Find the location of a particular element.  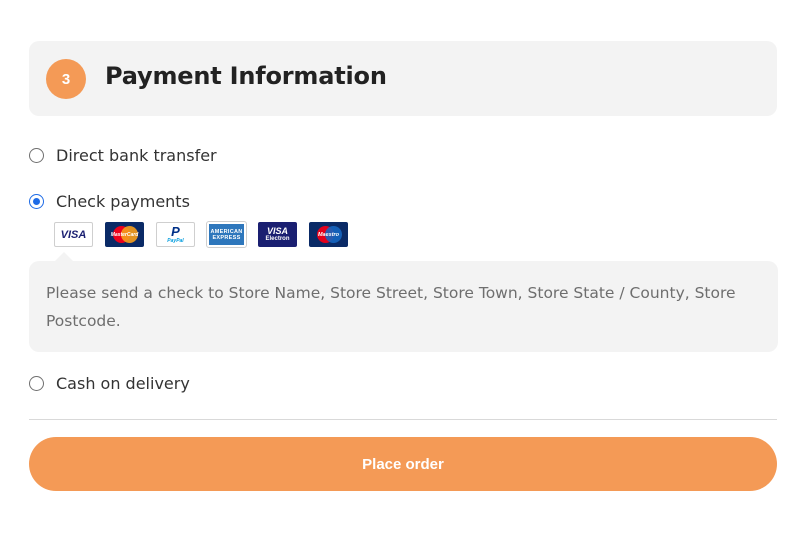

american-express-logo: AMERICAN EXPRESS is located at coordinates (226, 234).